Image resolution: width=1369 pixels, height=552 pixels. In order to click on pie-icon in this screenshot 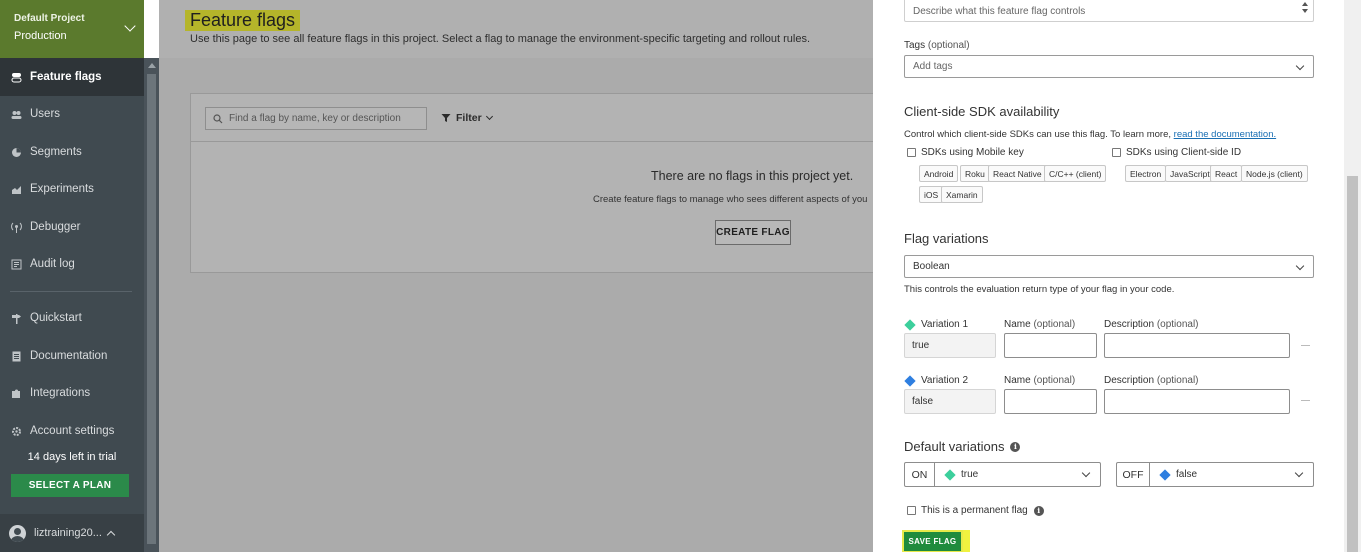, I will do `click(16, 152)`.